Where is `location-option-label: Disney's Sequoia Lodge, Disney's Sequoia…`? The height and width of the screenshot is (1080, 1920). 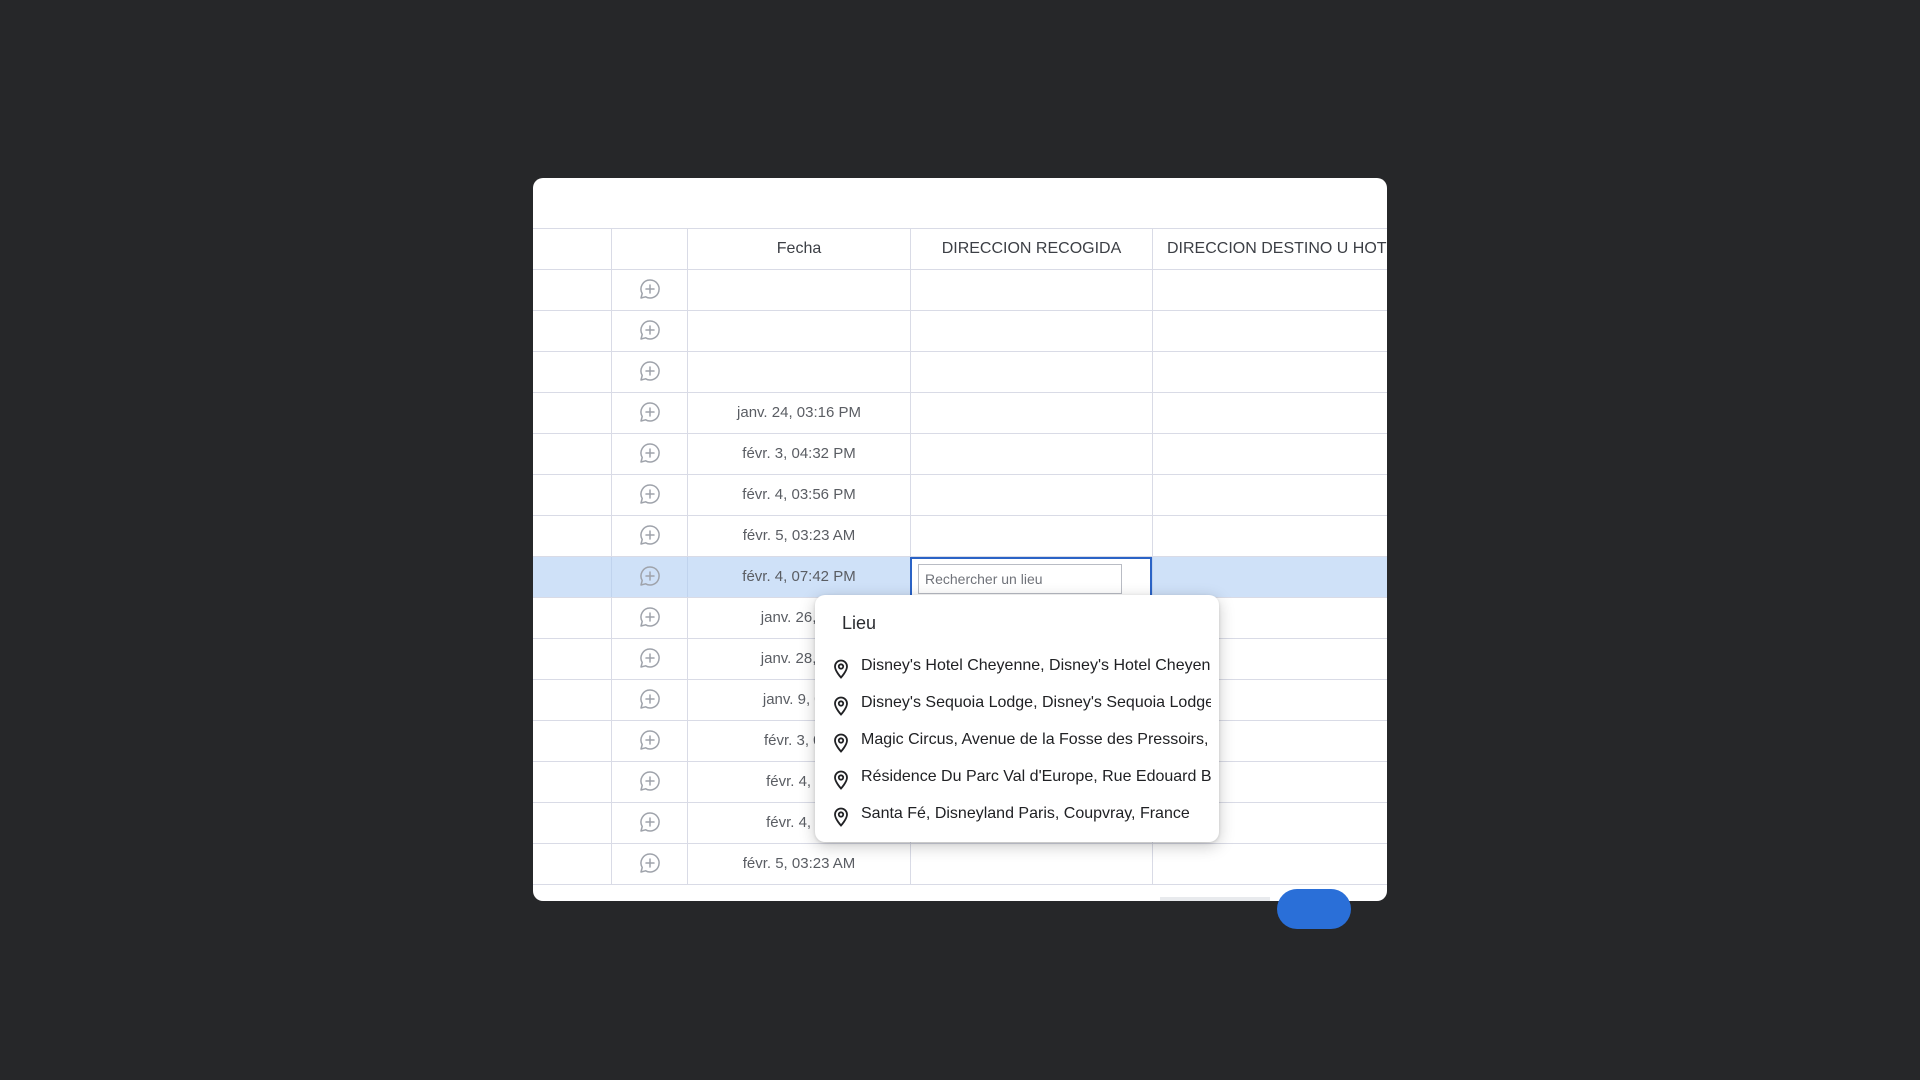 location-option-label: Disney's Sequoia Lodge, Disney's Sequoia… is located at coordinates (1036, 702).